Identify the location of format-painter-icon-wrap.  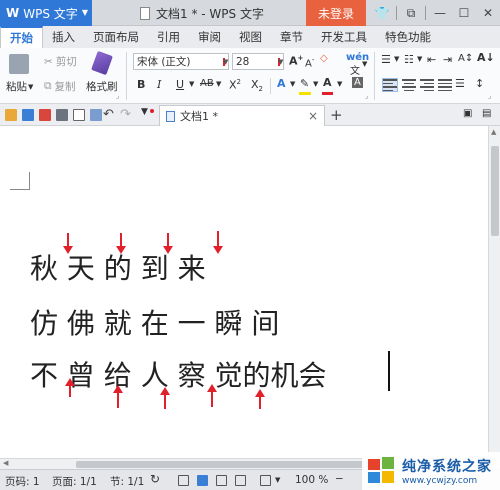
(102, 63).